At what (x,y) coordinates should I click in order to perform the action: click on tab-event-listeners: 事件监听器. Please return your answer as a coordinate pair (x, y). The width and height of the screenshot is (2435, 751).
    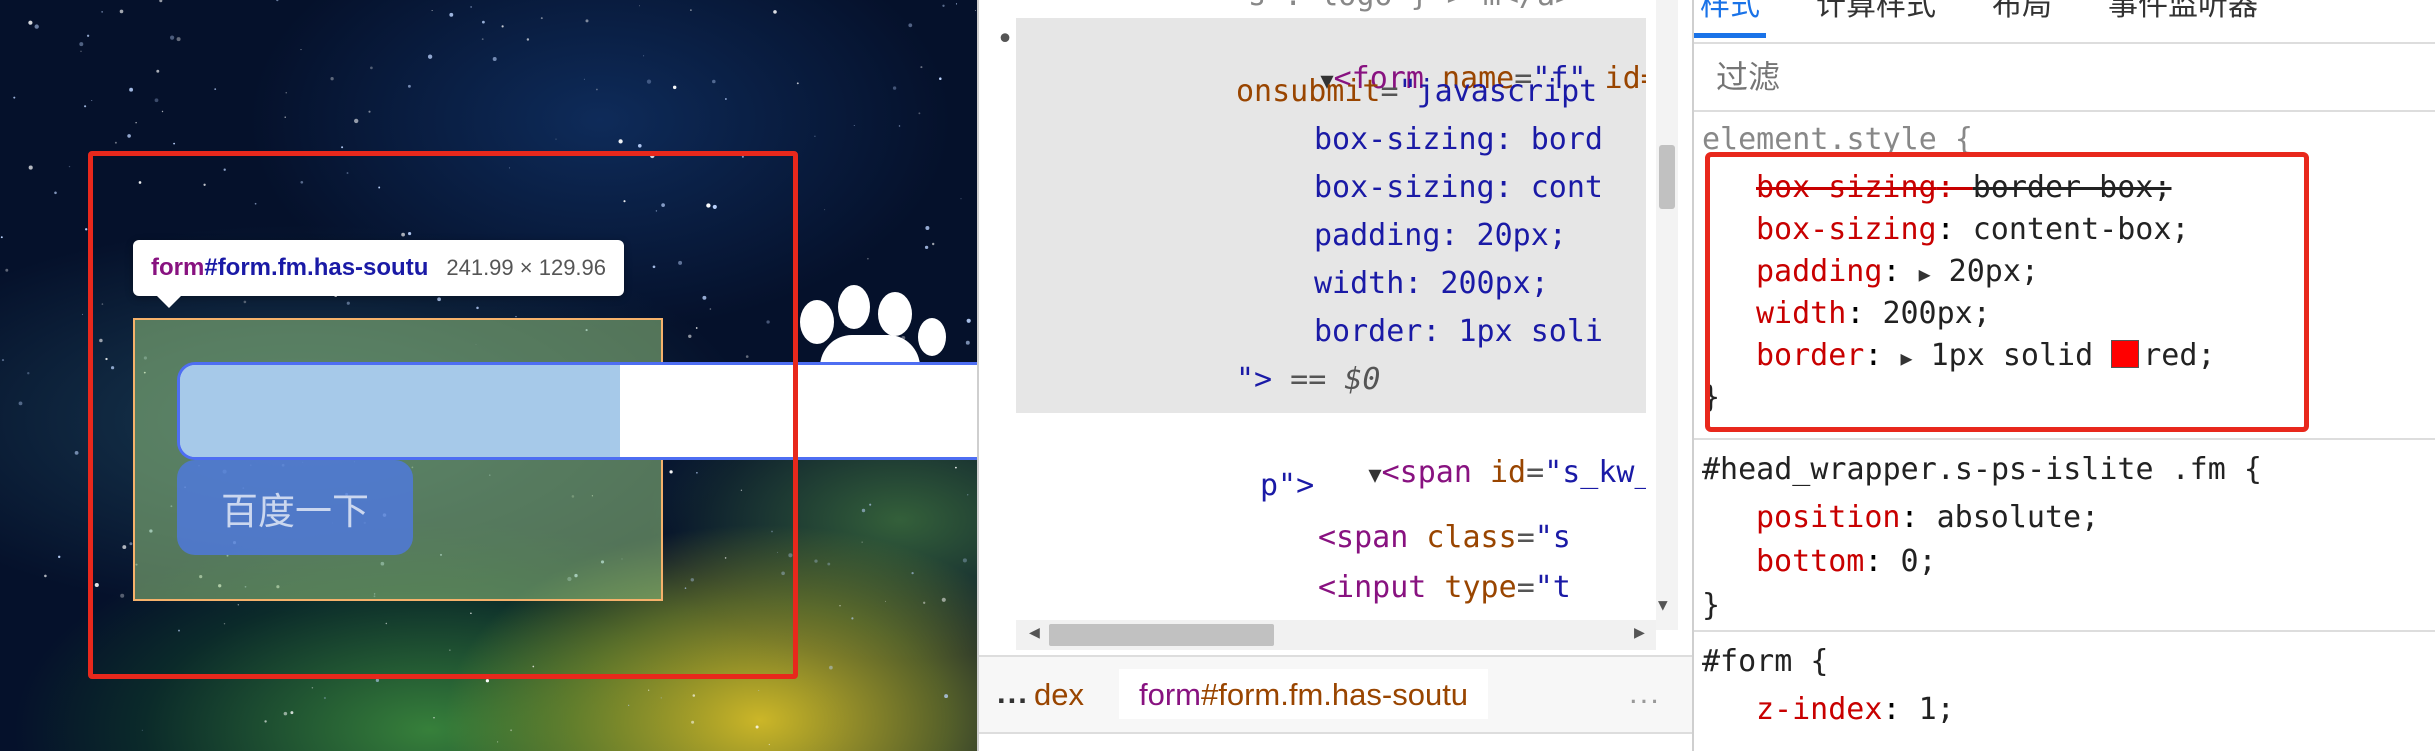
    Looking at the image, I should click on (2183, 15).